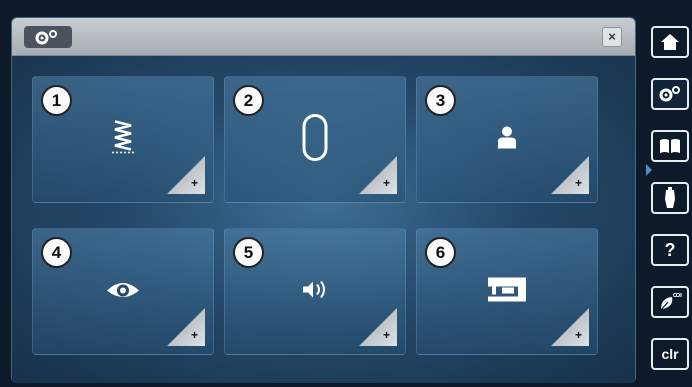 The height and width of the screenshot is (387, 692). I want to click on tile-audio-settings: 5 +, so click(315, 291).